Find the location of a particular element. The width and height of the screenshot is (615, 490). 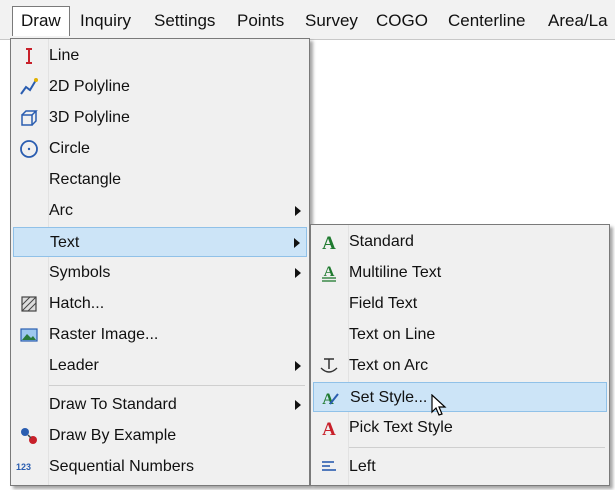

menu-item-label: Line is located at coordinates (64, 55).